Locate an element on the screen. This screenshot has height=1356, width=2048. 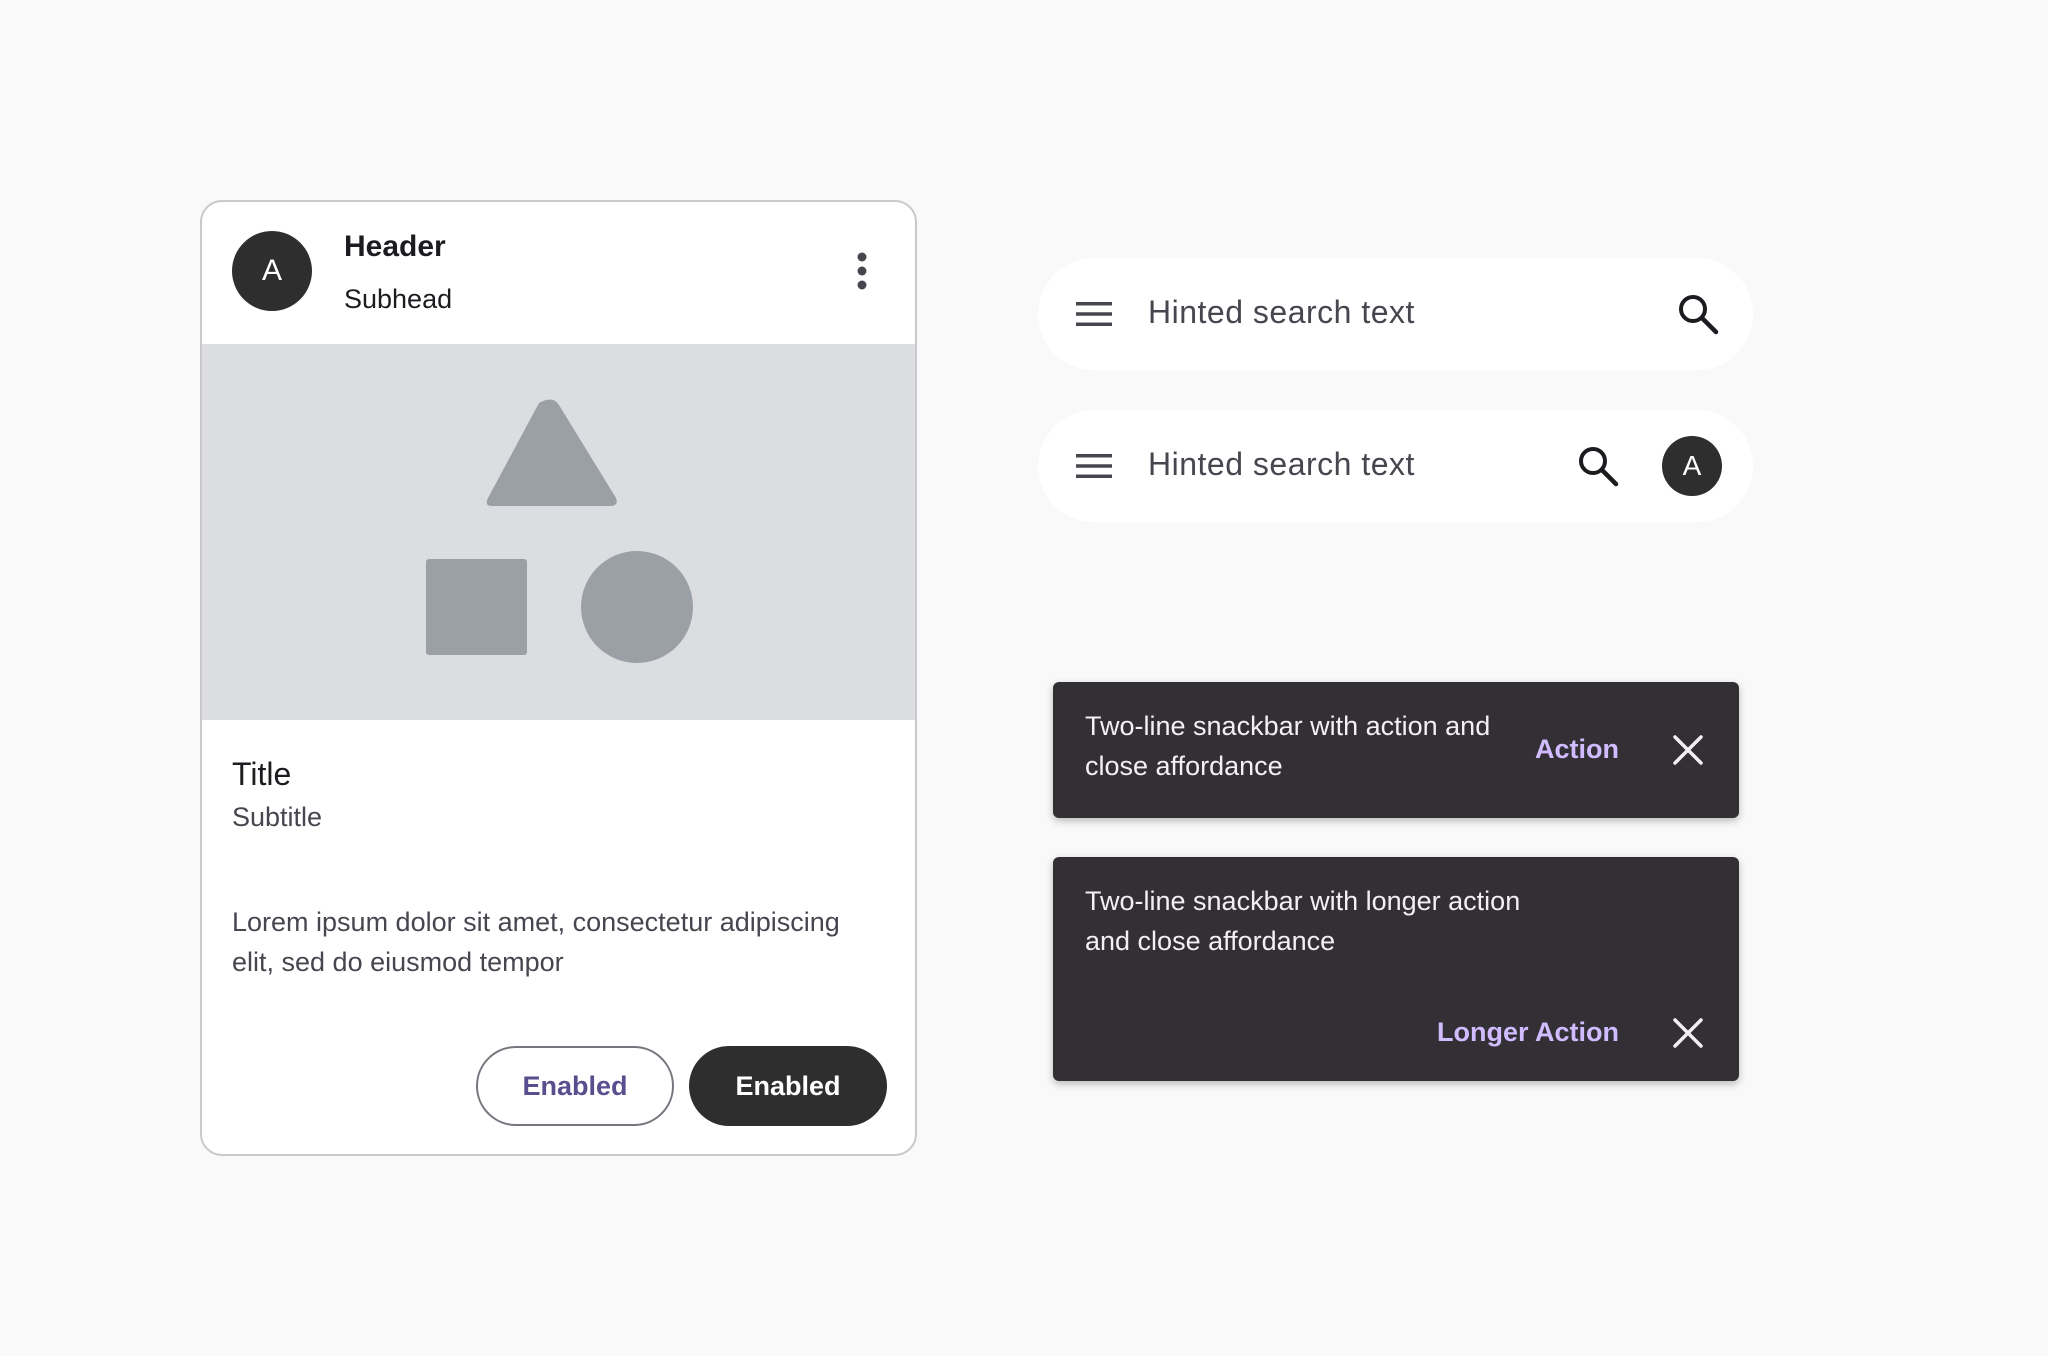
media-placeholder is located at coordinates (559, 531).